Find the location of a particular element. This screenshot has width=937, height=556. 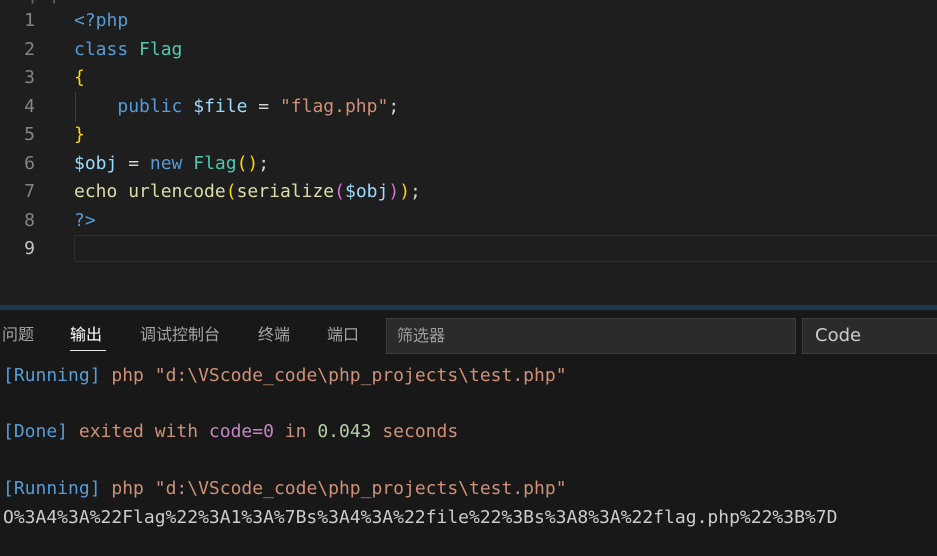

active-tab-indicator is located at coordinates (88, 350).